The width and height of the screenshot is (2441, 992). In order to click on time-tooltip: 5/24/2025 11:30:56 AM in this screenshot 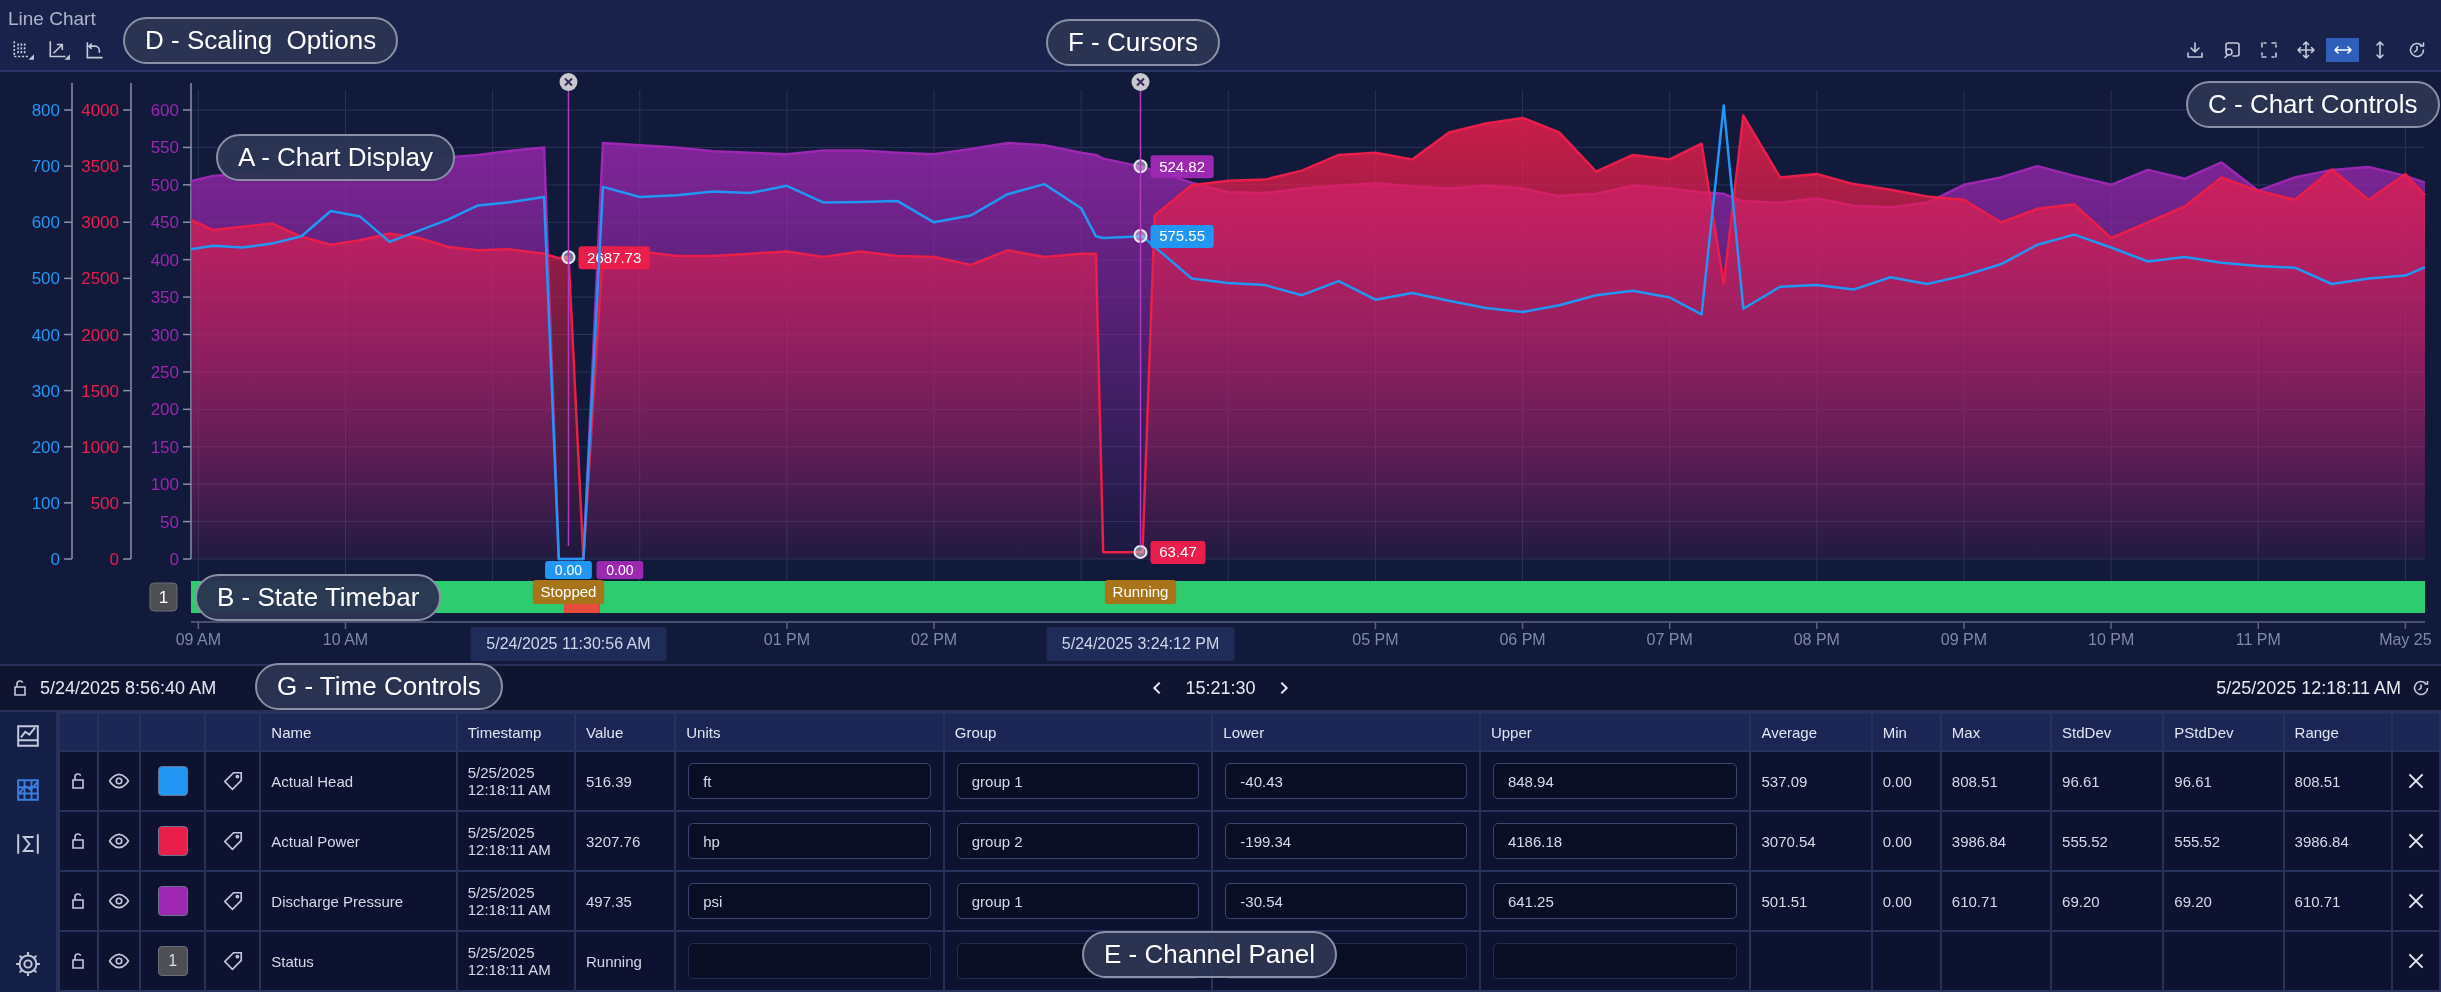, I will do `click(568, 644)`.